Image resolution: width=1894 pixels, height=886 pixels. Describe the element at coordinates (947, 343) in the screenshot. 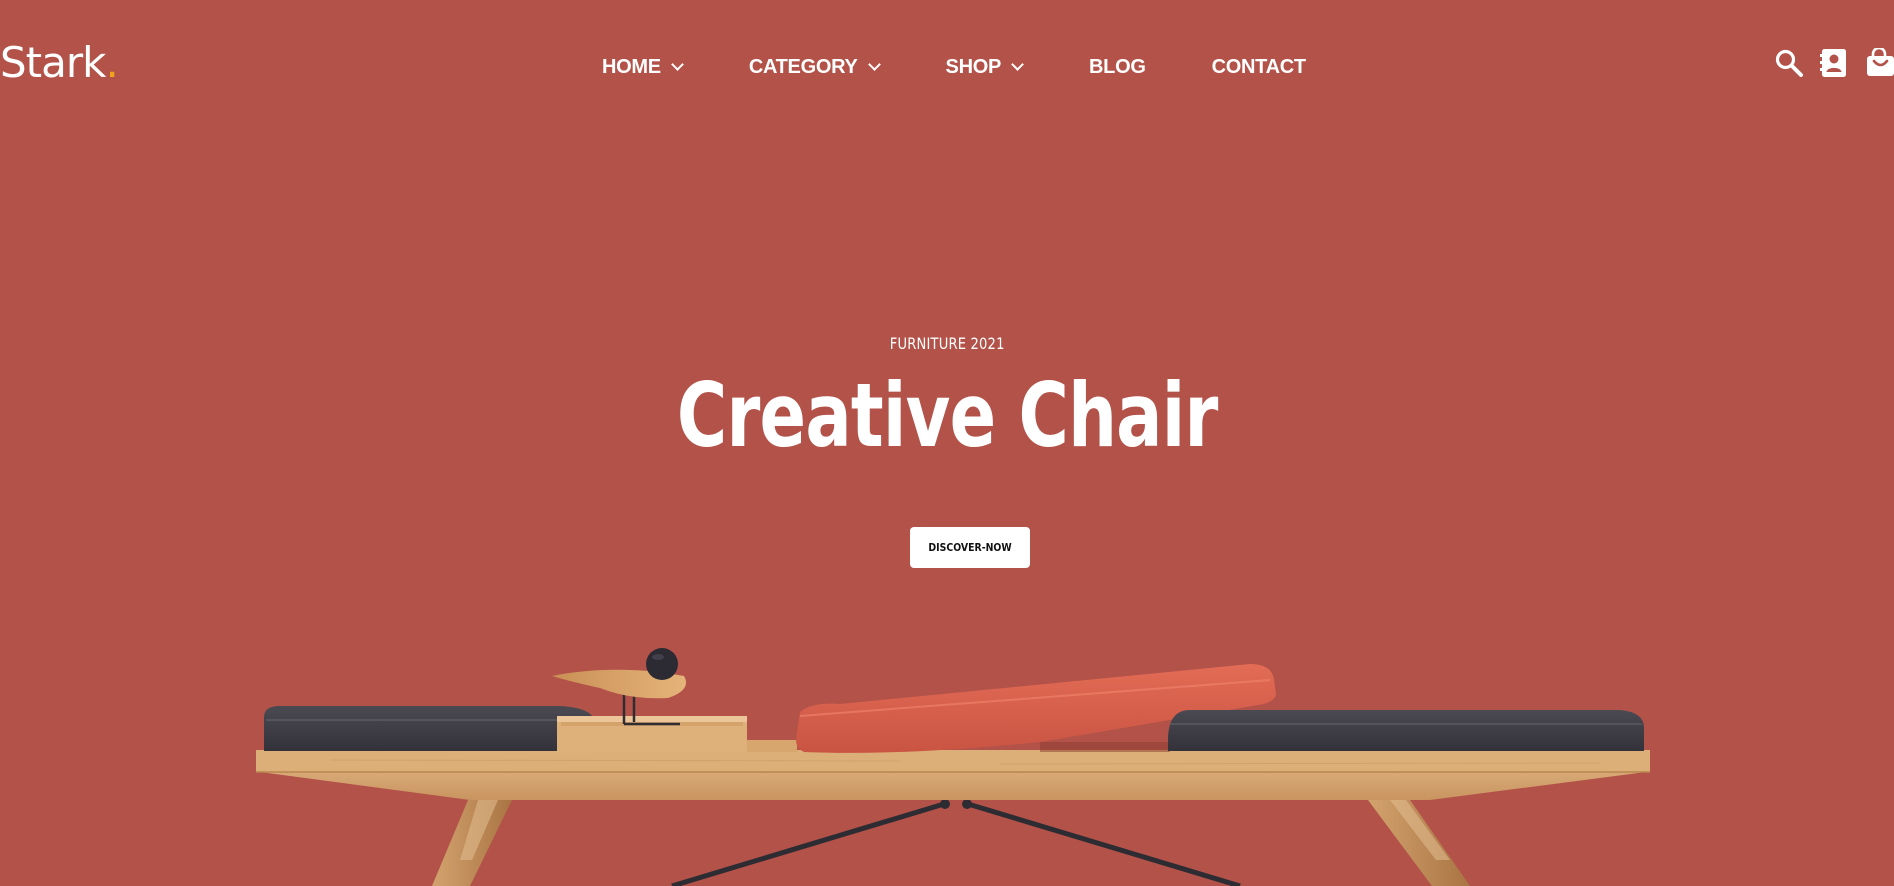

I see `hero-eyebrow: FURNITURE 2021` at that location.